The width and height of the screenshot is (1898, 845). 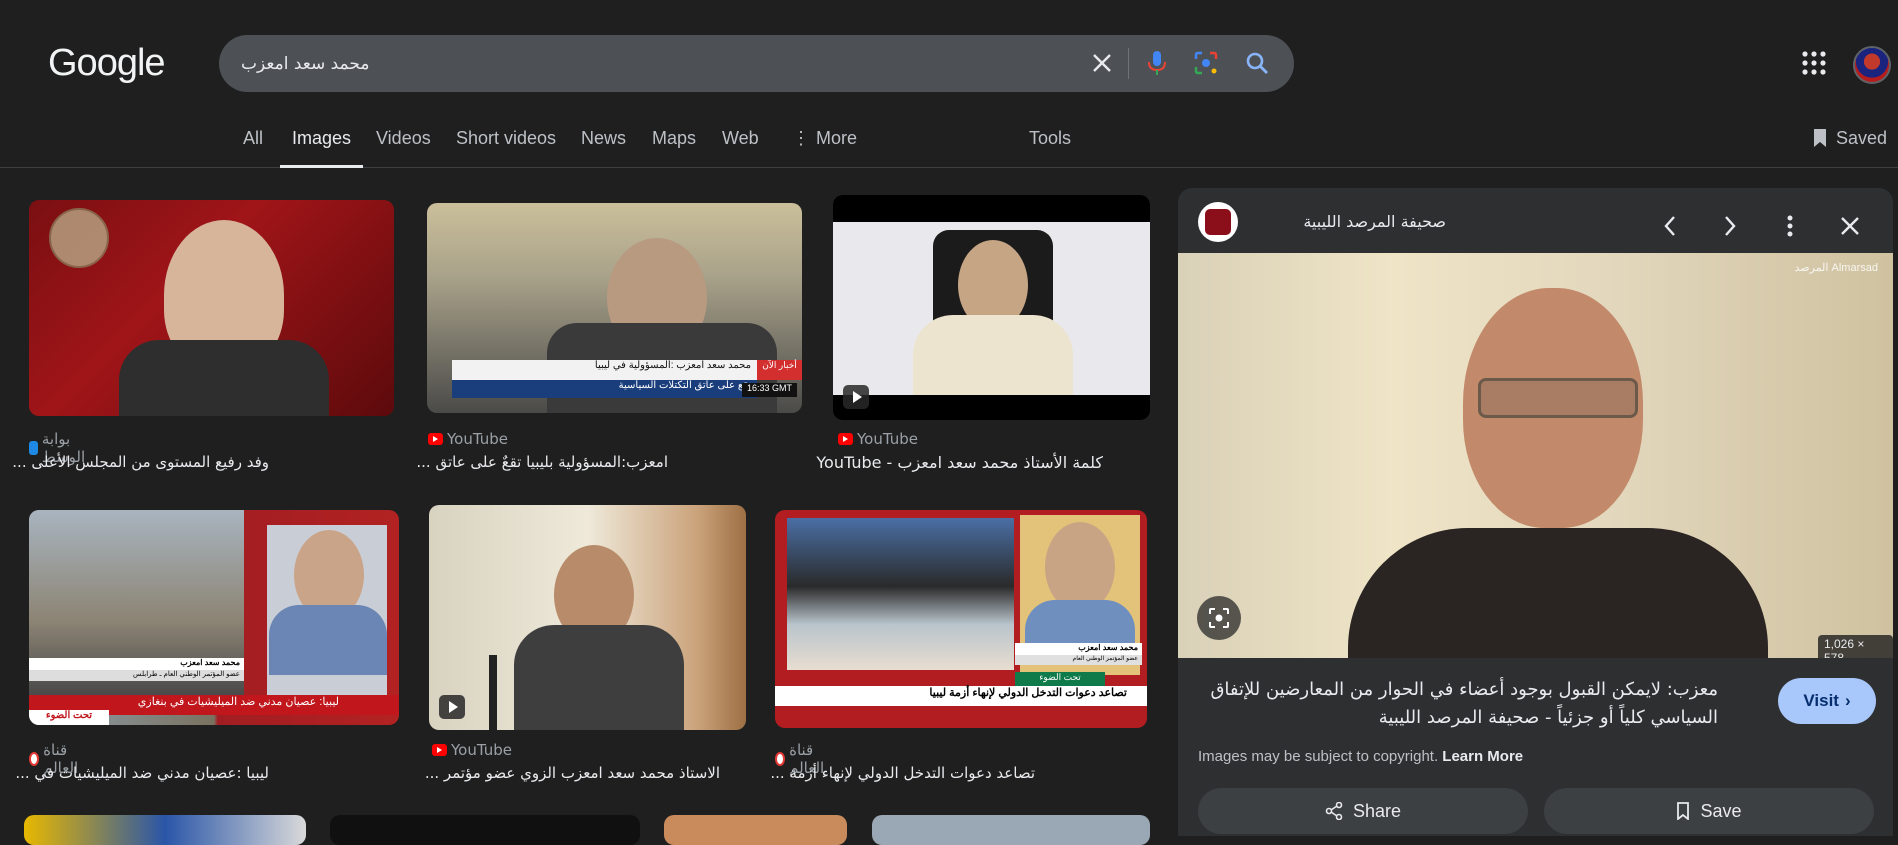 What do you see at coordinates (1836, 268) in the screenshot?
I see `watermark-logo: المرصد Almarsad` at bounding box center [1836, 268].